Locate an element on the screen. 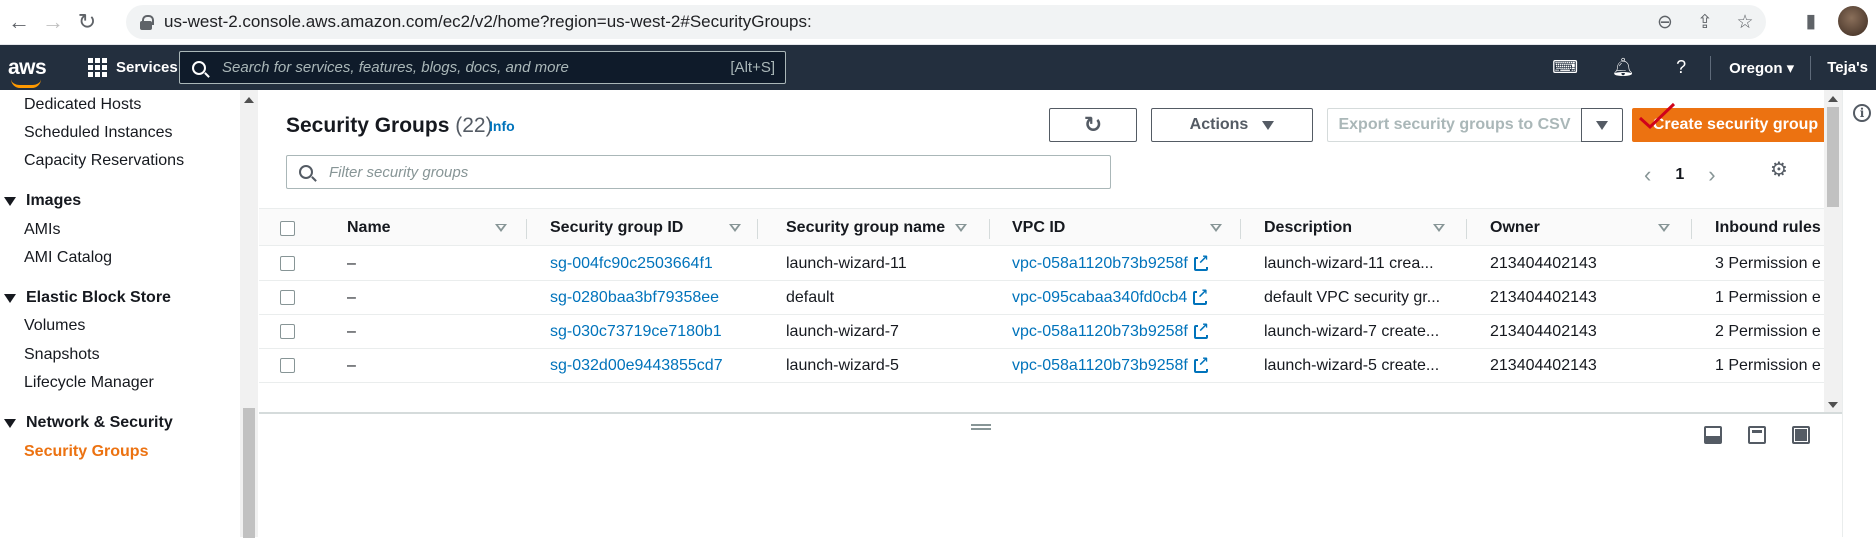 The width and height of the screenshot is (1876, 538). cell-vpc-id-link: vpc-095cabaa340fd0cb4 is located at coordinates (1110, 298).